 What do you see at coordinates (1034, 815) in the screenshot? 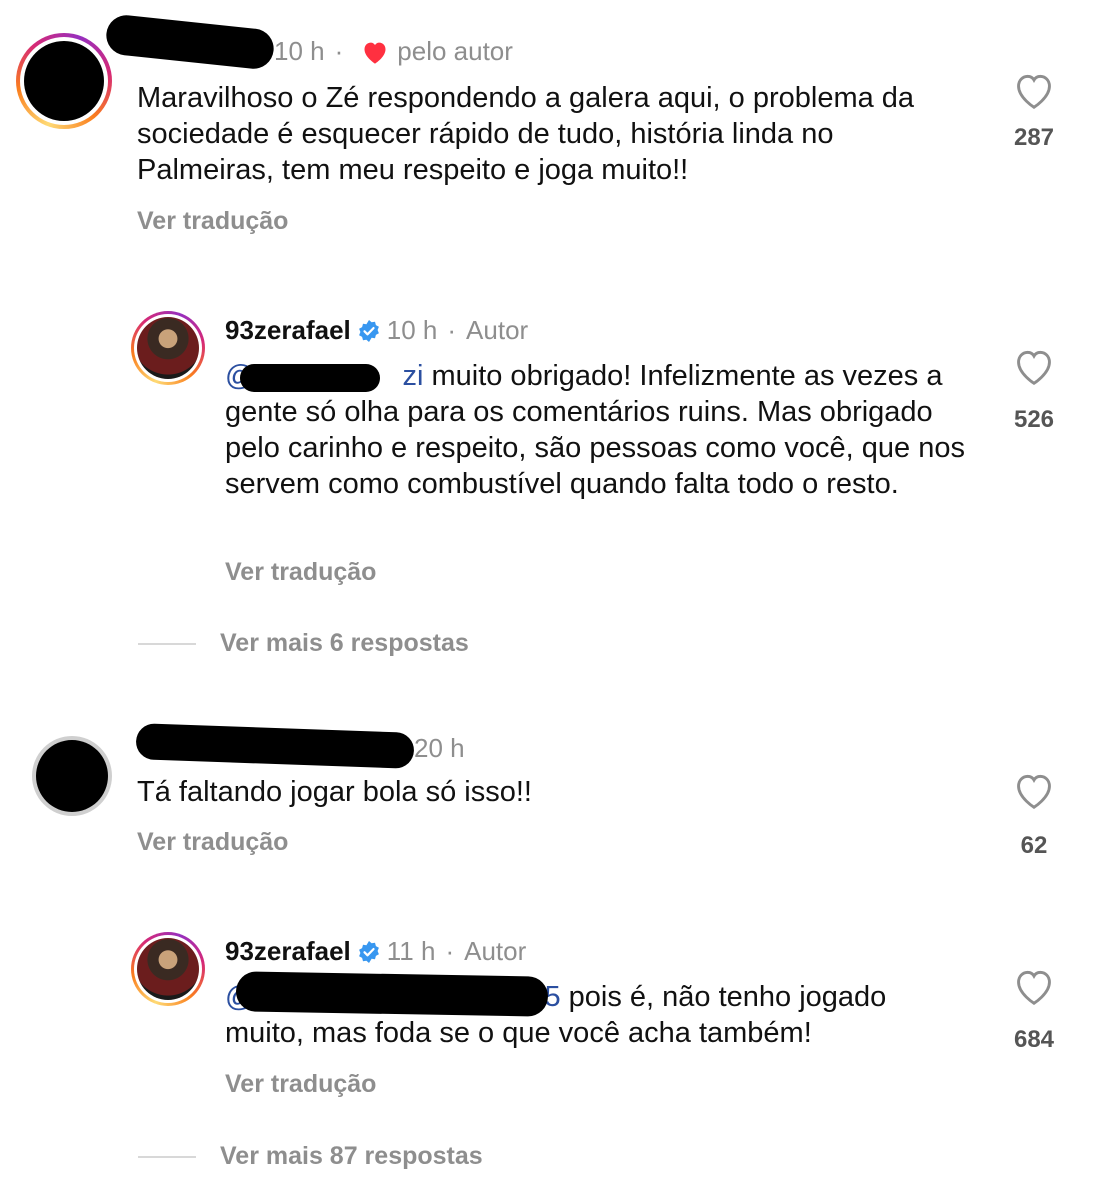
I see `like-button: 62` at bounding box center [1034, 815].